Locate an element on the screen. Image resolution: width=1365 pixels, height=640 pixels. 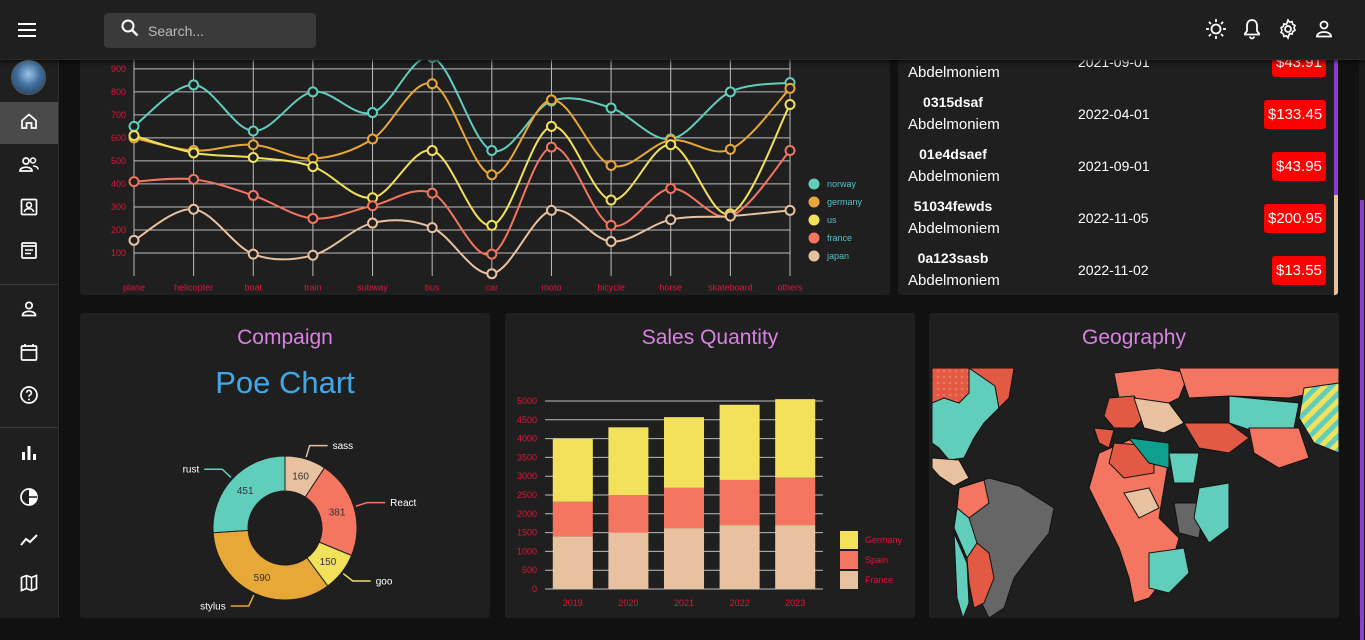
map-region-central-europe is located at coordinates (1159, 415).